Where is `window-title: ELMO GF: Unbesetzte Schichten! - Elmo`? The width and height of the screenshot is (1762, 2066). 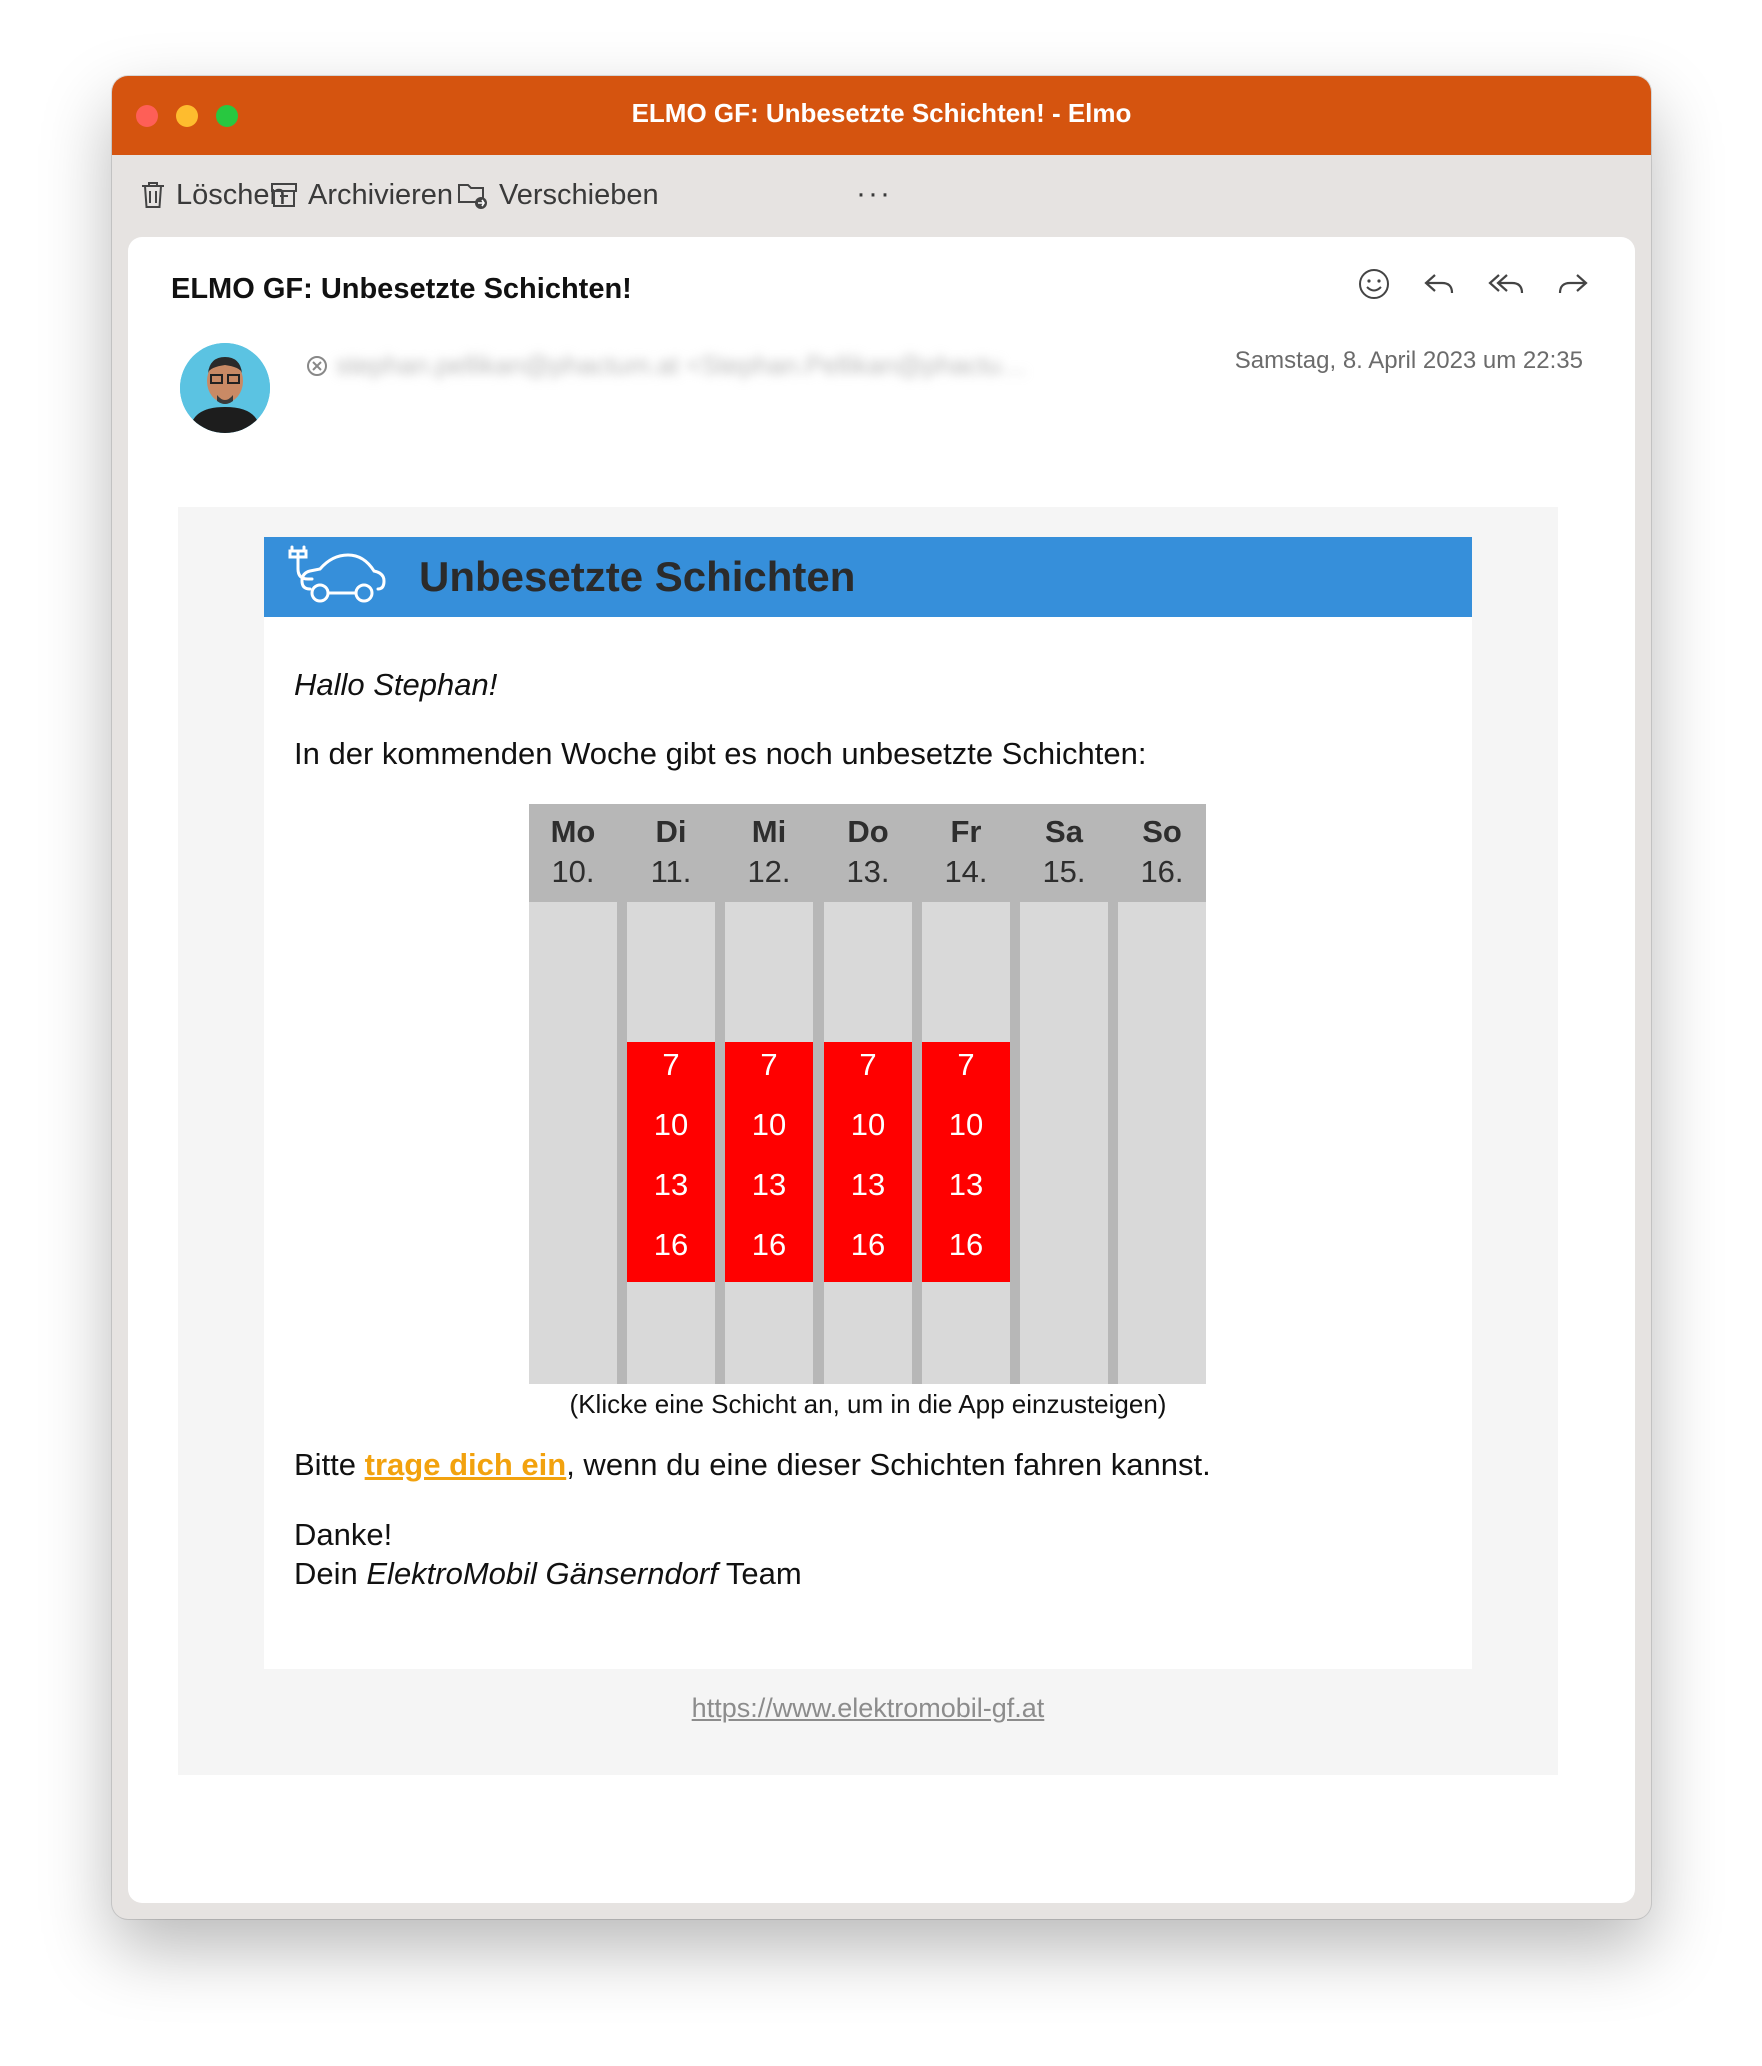
window-title: ELMO GF: Unbesetzte Schichten! - Elmo is located at coordinates (881, 113).